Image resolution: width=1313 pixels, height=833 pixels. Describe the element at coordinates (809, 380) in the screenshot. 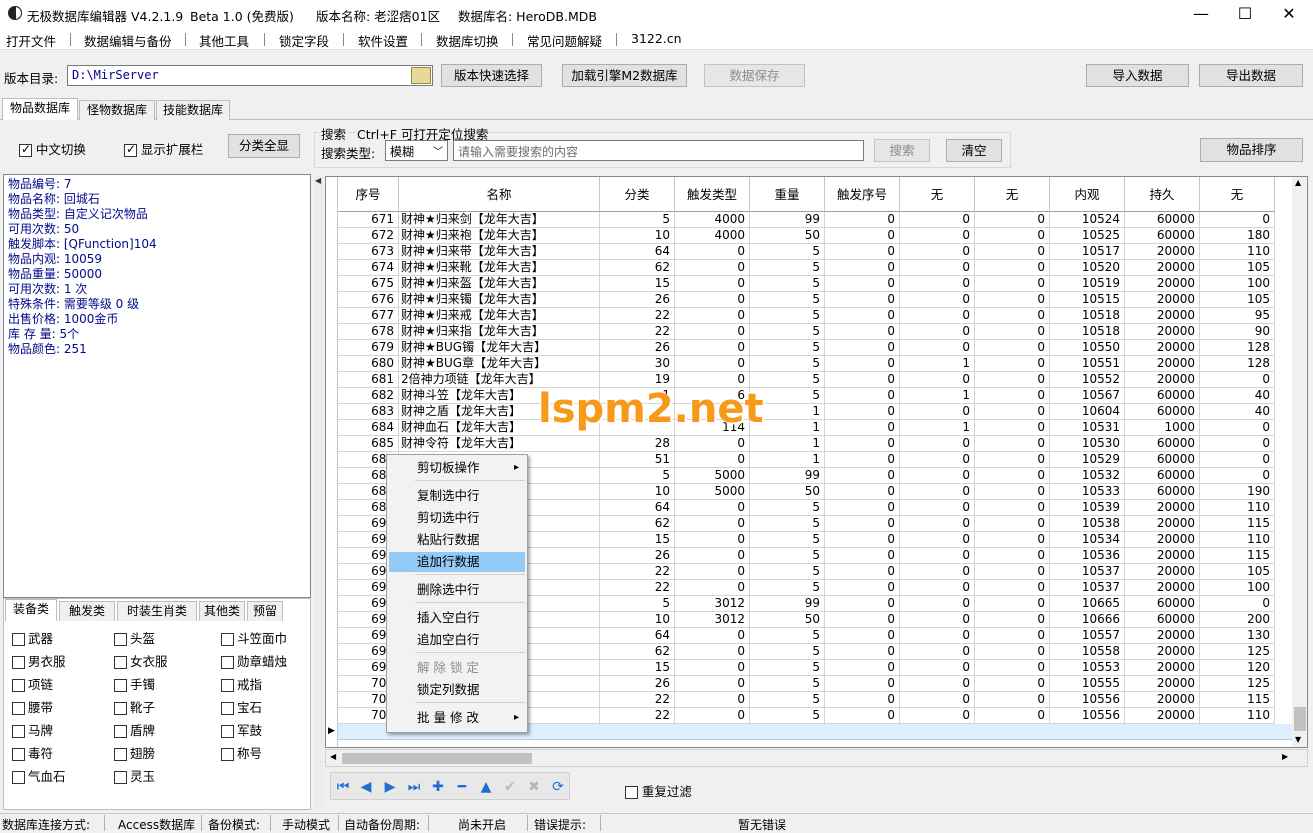

I see `table-row: 681 2倍神力项链【龙年大吉】 19 0 5 0 0 0 10552 20000 0` at that location.